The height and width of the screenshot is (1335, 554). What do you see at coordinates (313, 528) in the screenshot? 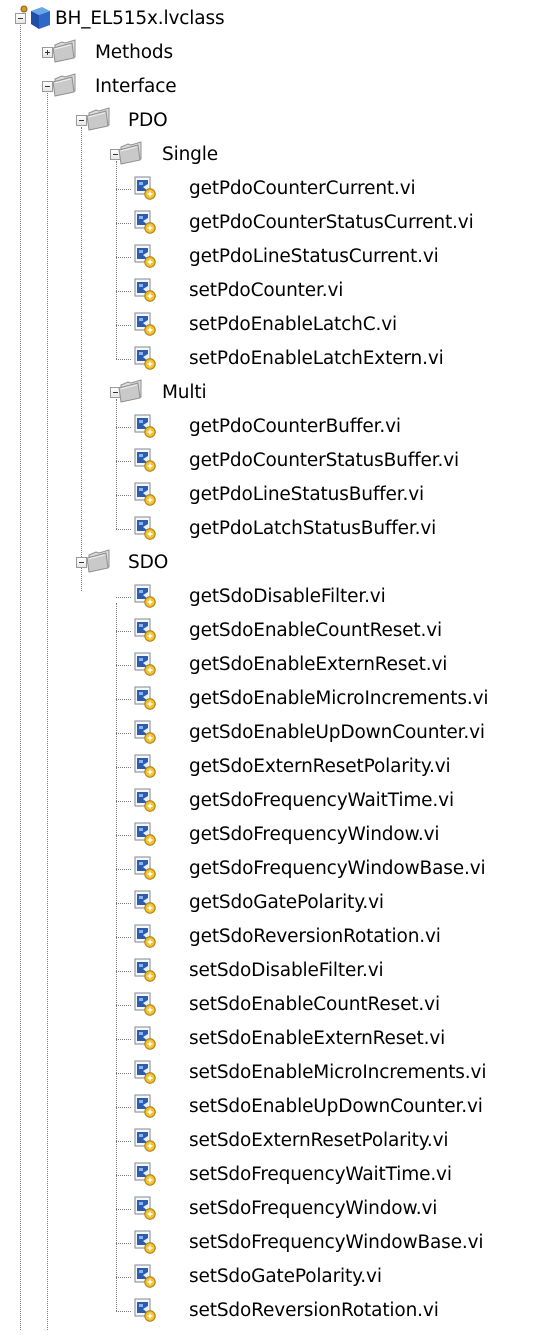
I see `tree-item-vi-label: getPdoLatchStatusBuffer.vi` at bounding box center [313, 528].